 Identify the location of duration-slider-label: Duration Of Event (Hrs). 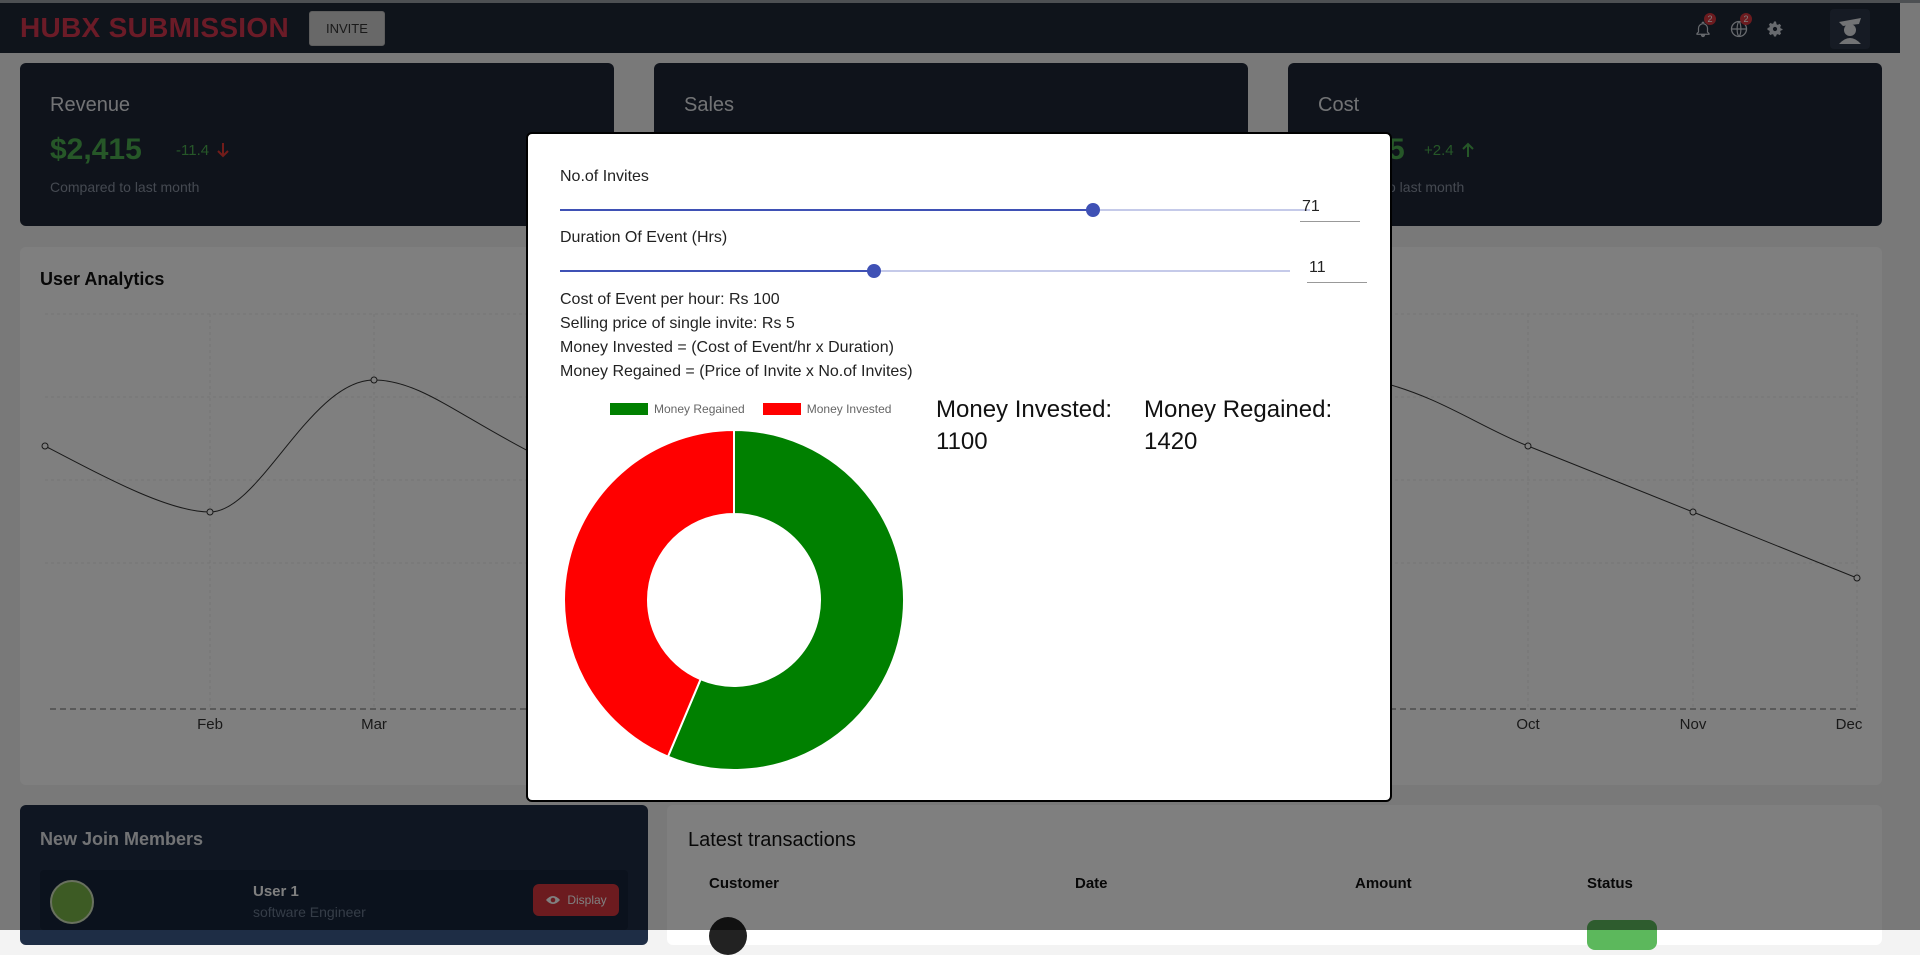
(644, 237).